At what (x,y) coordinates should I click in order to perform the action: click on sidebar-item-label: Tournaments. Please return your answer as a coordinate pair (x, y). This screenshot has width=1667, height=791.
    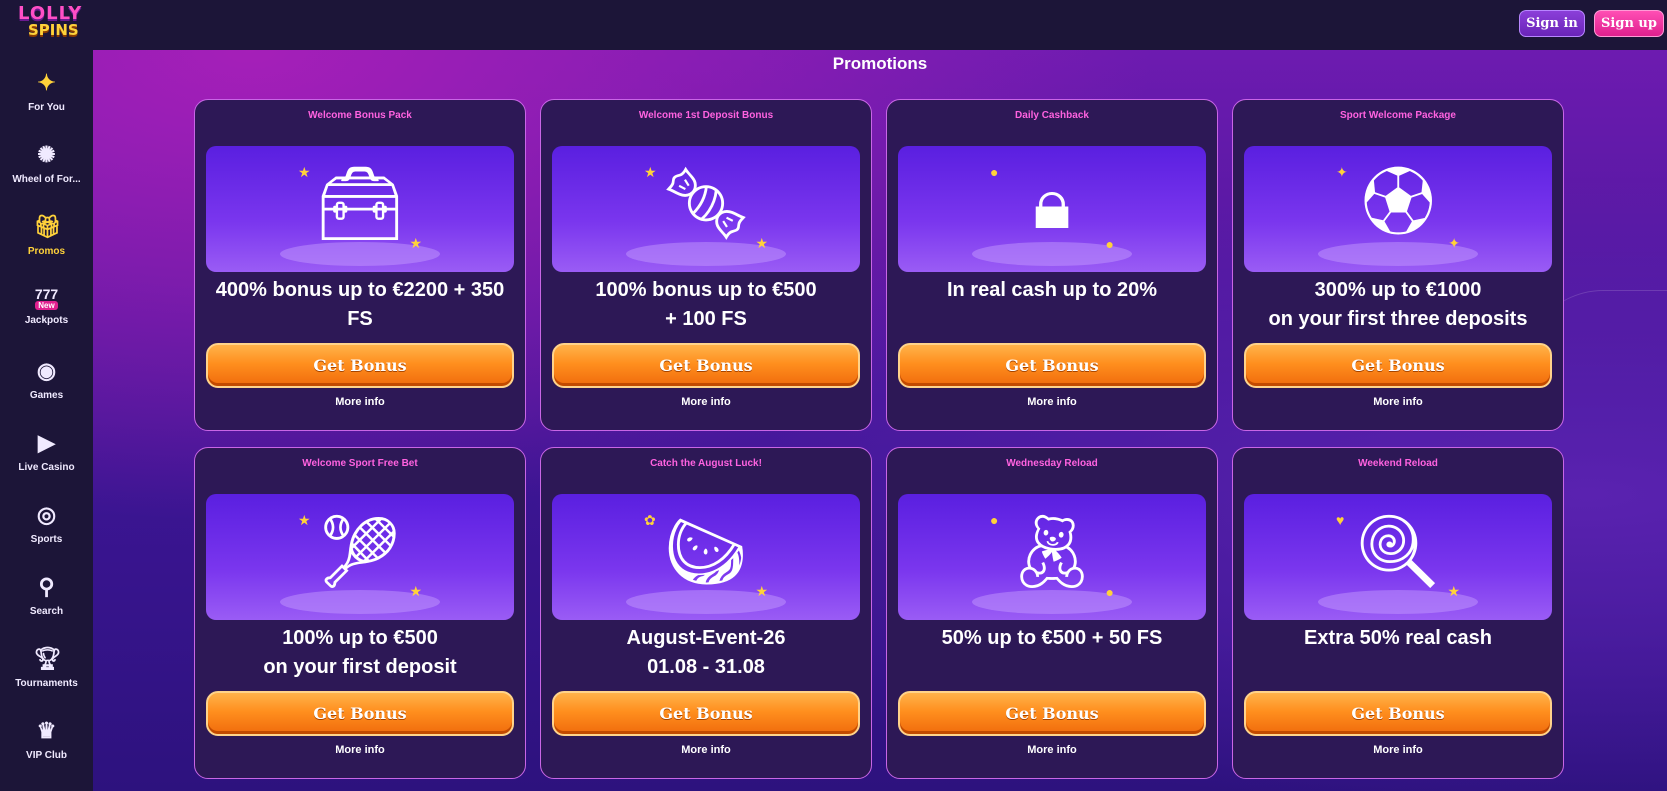
    Looking at the image, I should click on (46, 683).